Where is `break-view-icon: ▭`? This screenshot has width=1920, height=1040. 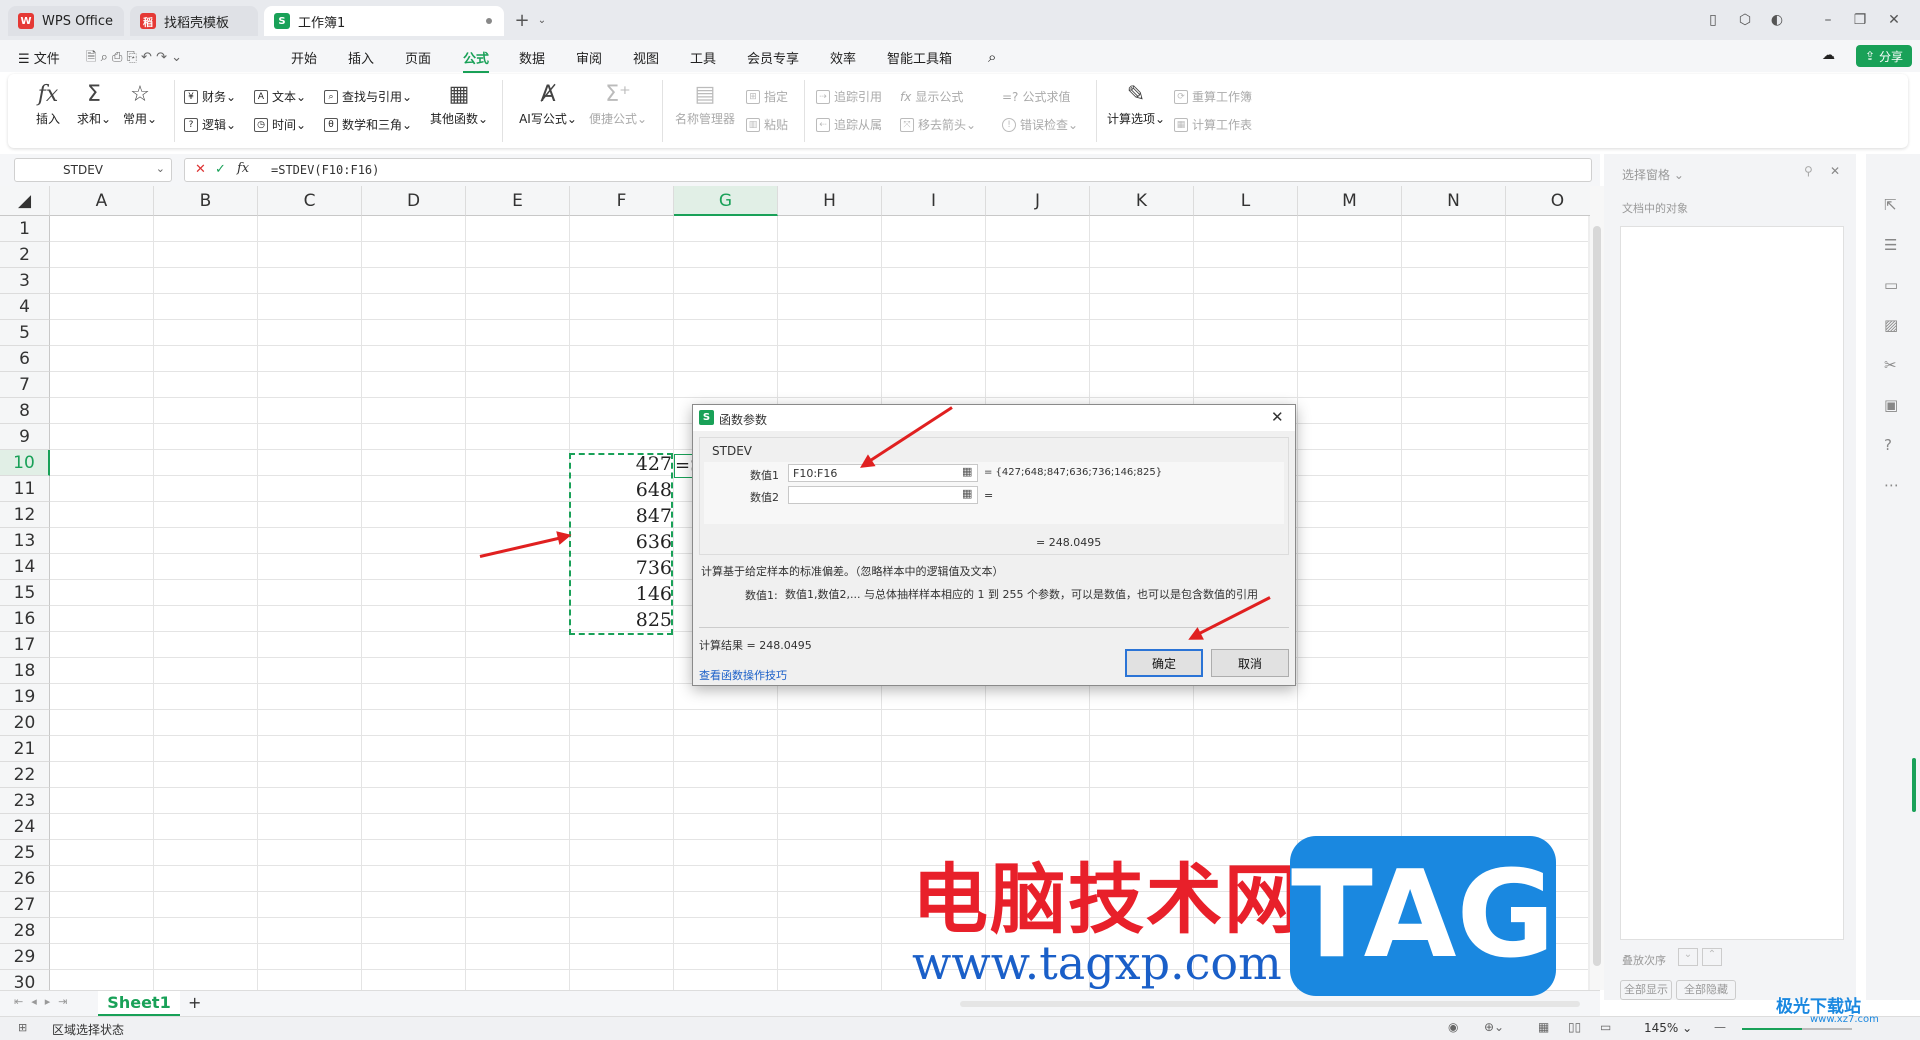
break-view-icon: ▭ is located at coordinates (1605, 1027).